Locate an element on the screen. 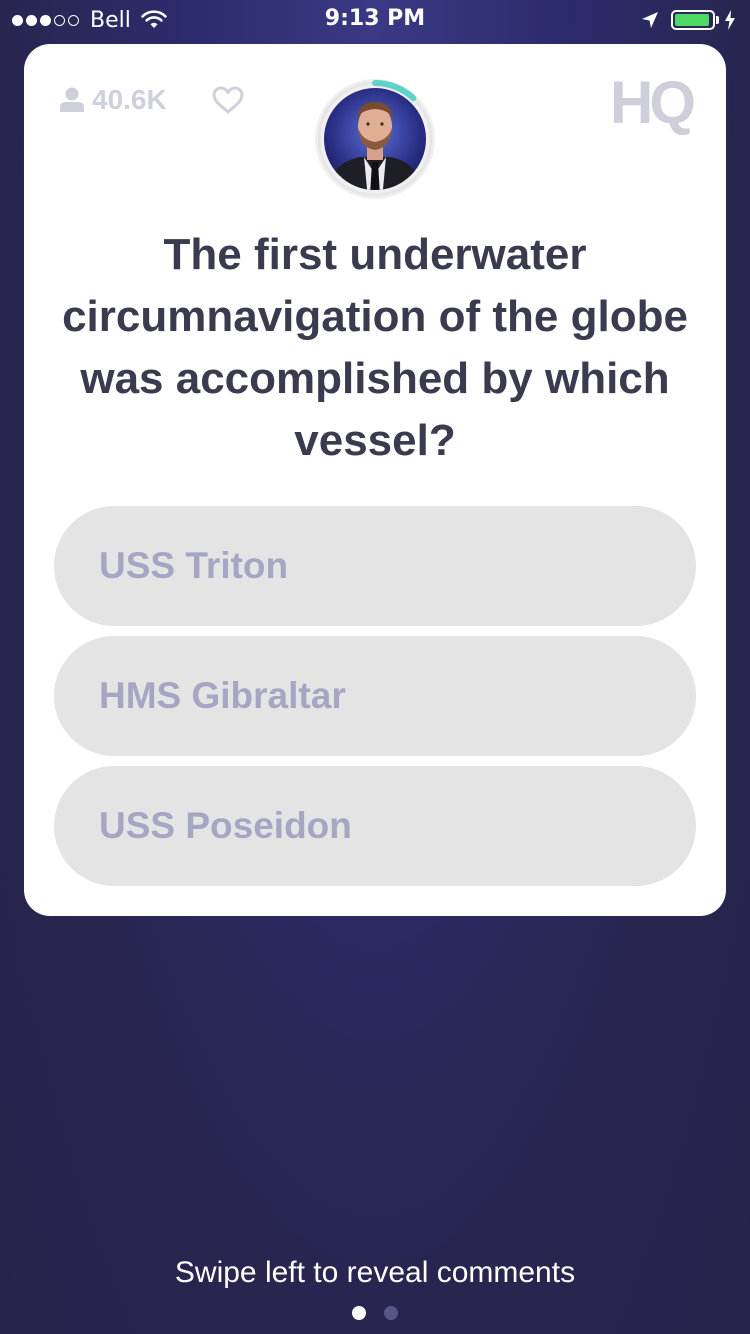  answer-option-1: USS Triton is located at coordinates (375, 566).